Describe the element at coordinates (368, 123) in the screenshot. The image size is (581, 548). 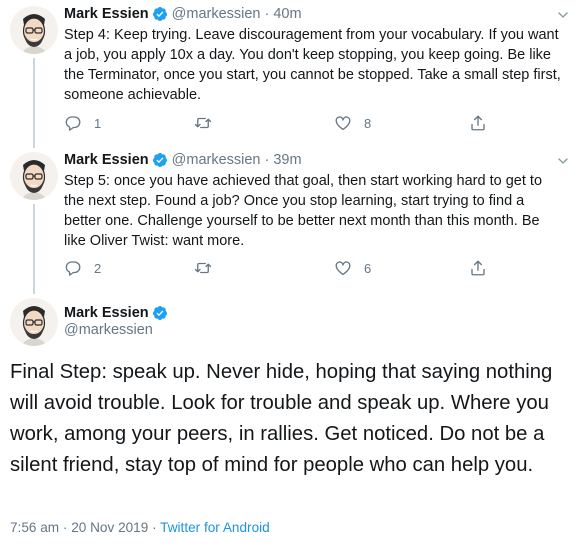
I see `like-count: 8` at that location.